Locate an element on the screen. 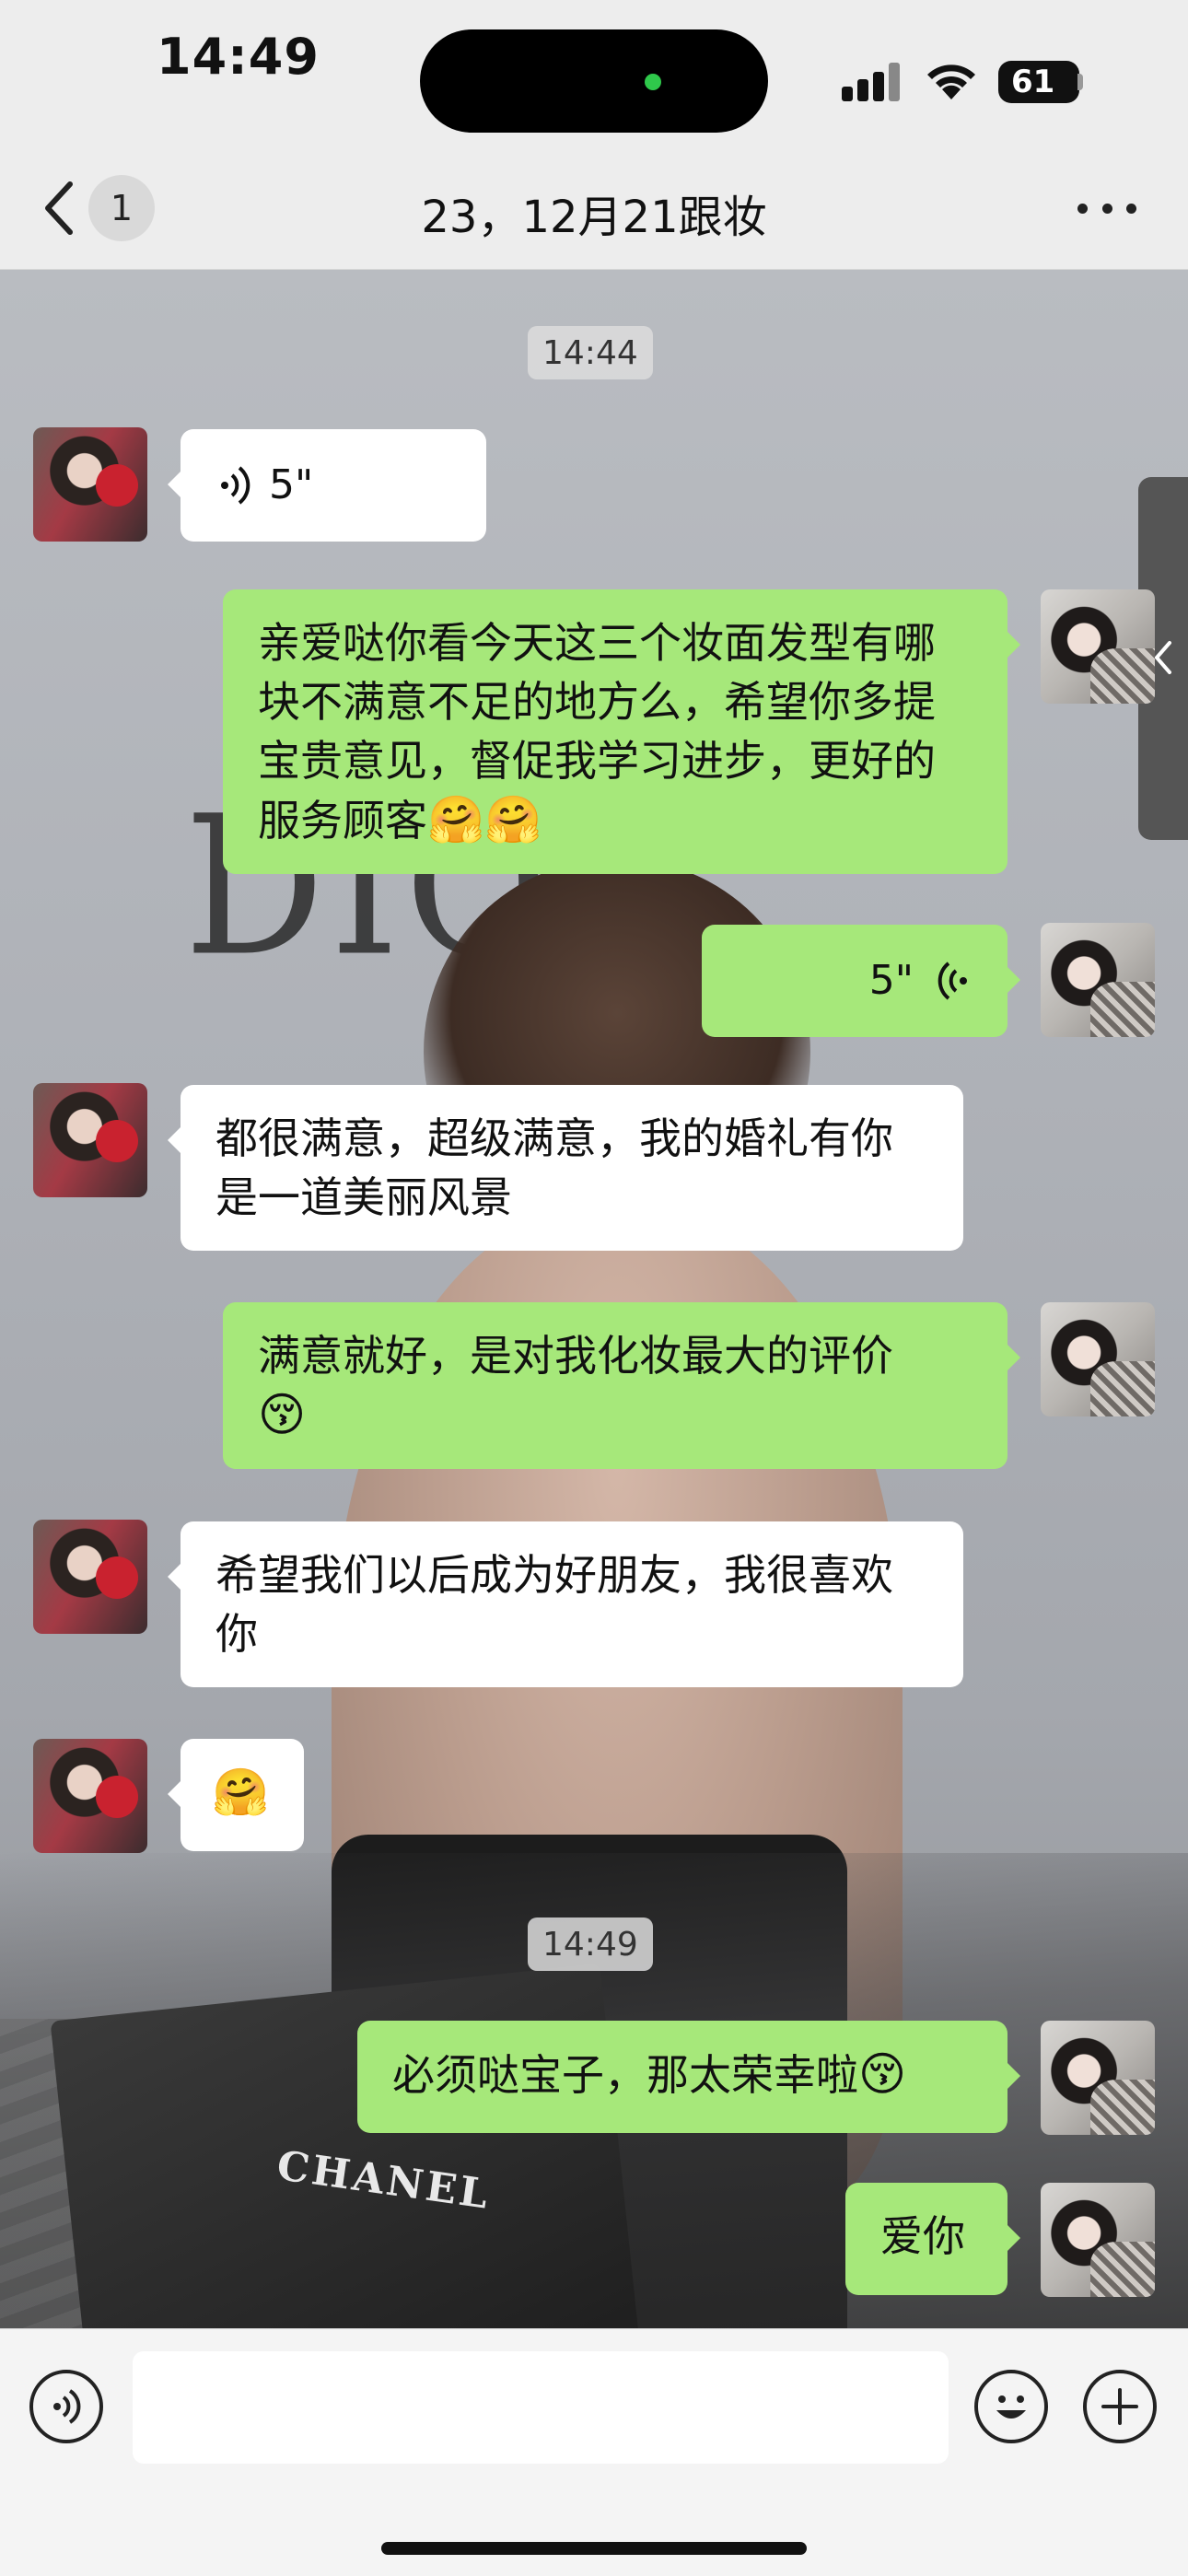  home-indicator is located at coordinates (594, 2548).